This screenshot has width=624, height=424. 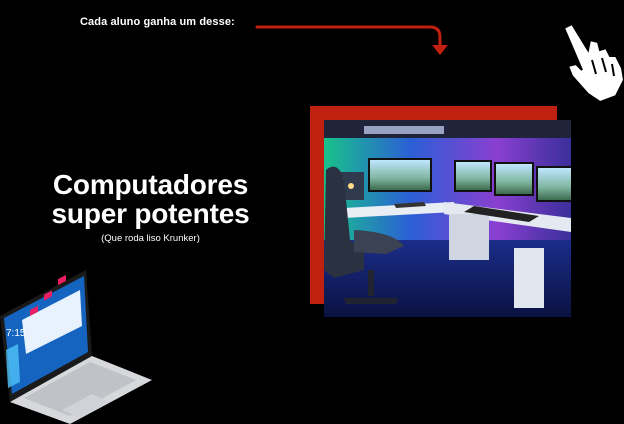 What do you see at coordinates (150, 238) in the screenshot?
I see `headline-subtitle: (Que roda liso Krunker)` at bounding box center [150, 238].